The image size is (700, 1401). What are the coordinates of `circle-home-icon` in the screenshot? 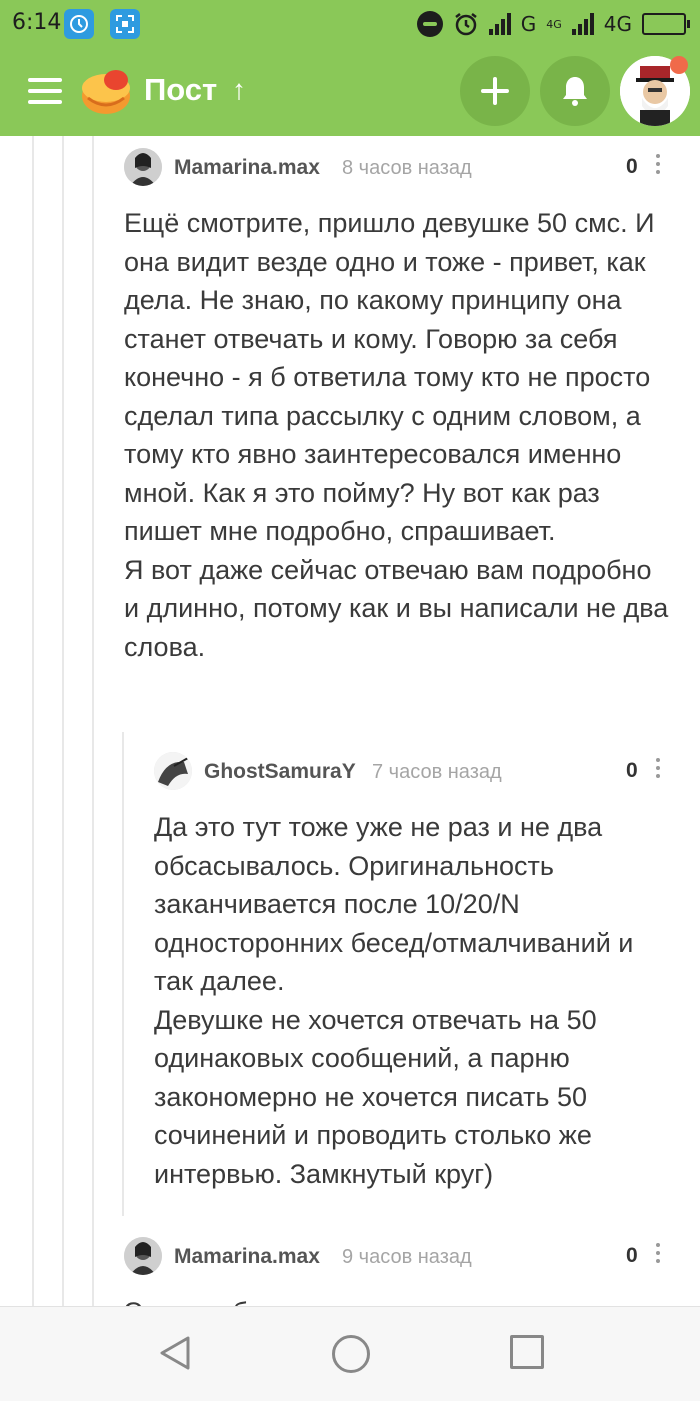 It's located at (351, 1354).